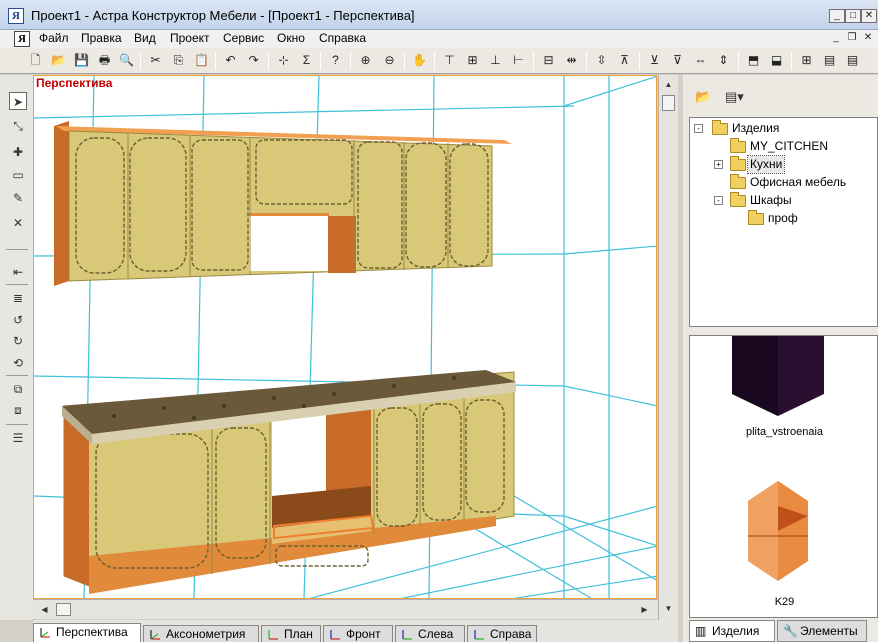  What do you see at coordinates (18, 341) in the screenshot?
I see `rotate-right-icon: ↻` at bounding box center [18, 341].